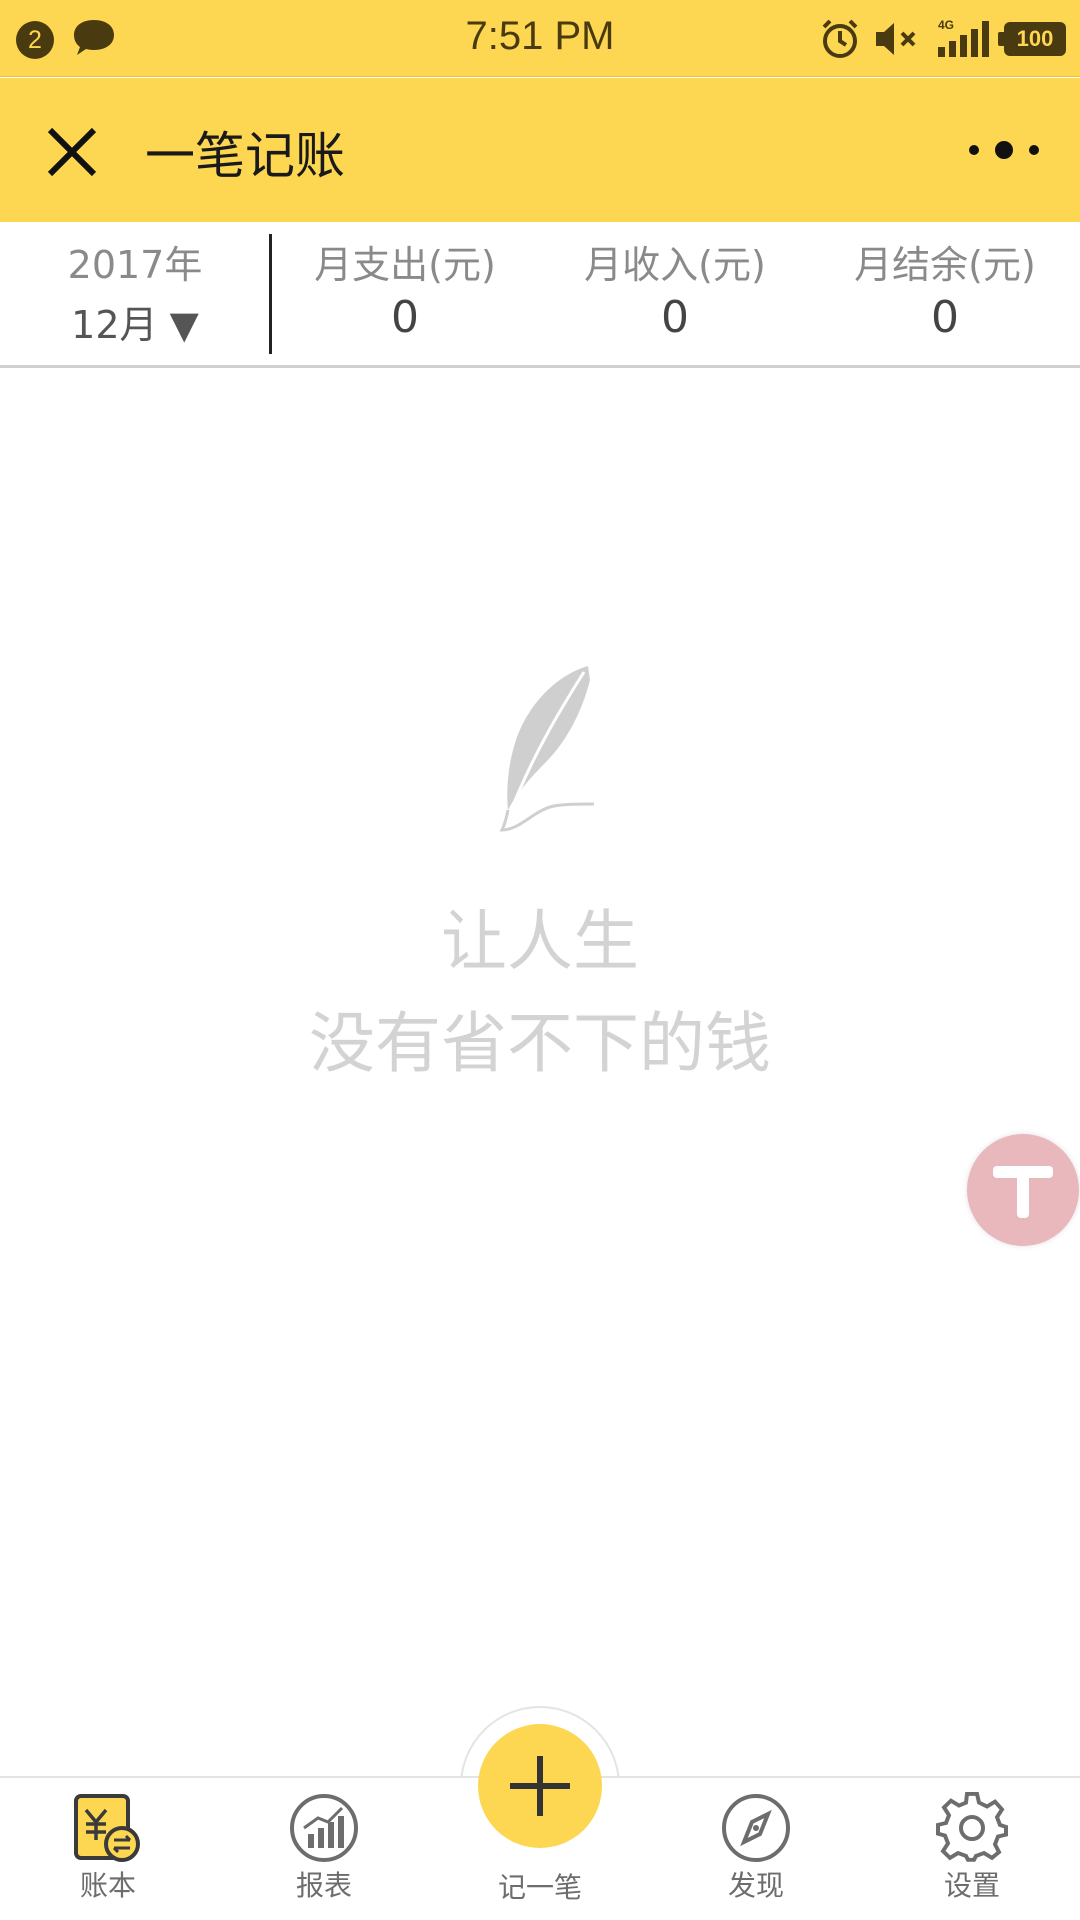 This screenshot has width=1080, height=1920. What do you see at coordinates (547, 749) in the screenshot?
I see `feather-icon` at bounding box center [547, 749].